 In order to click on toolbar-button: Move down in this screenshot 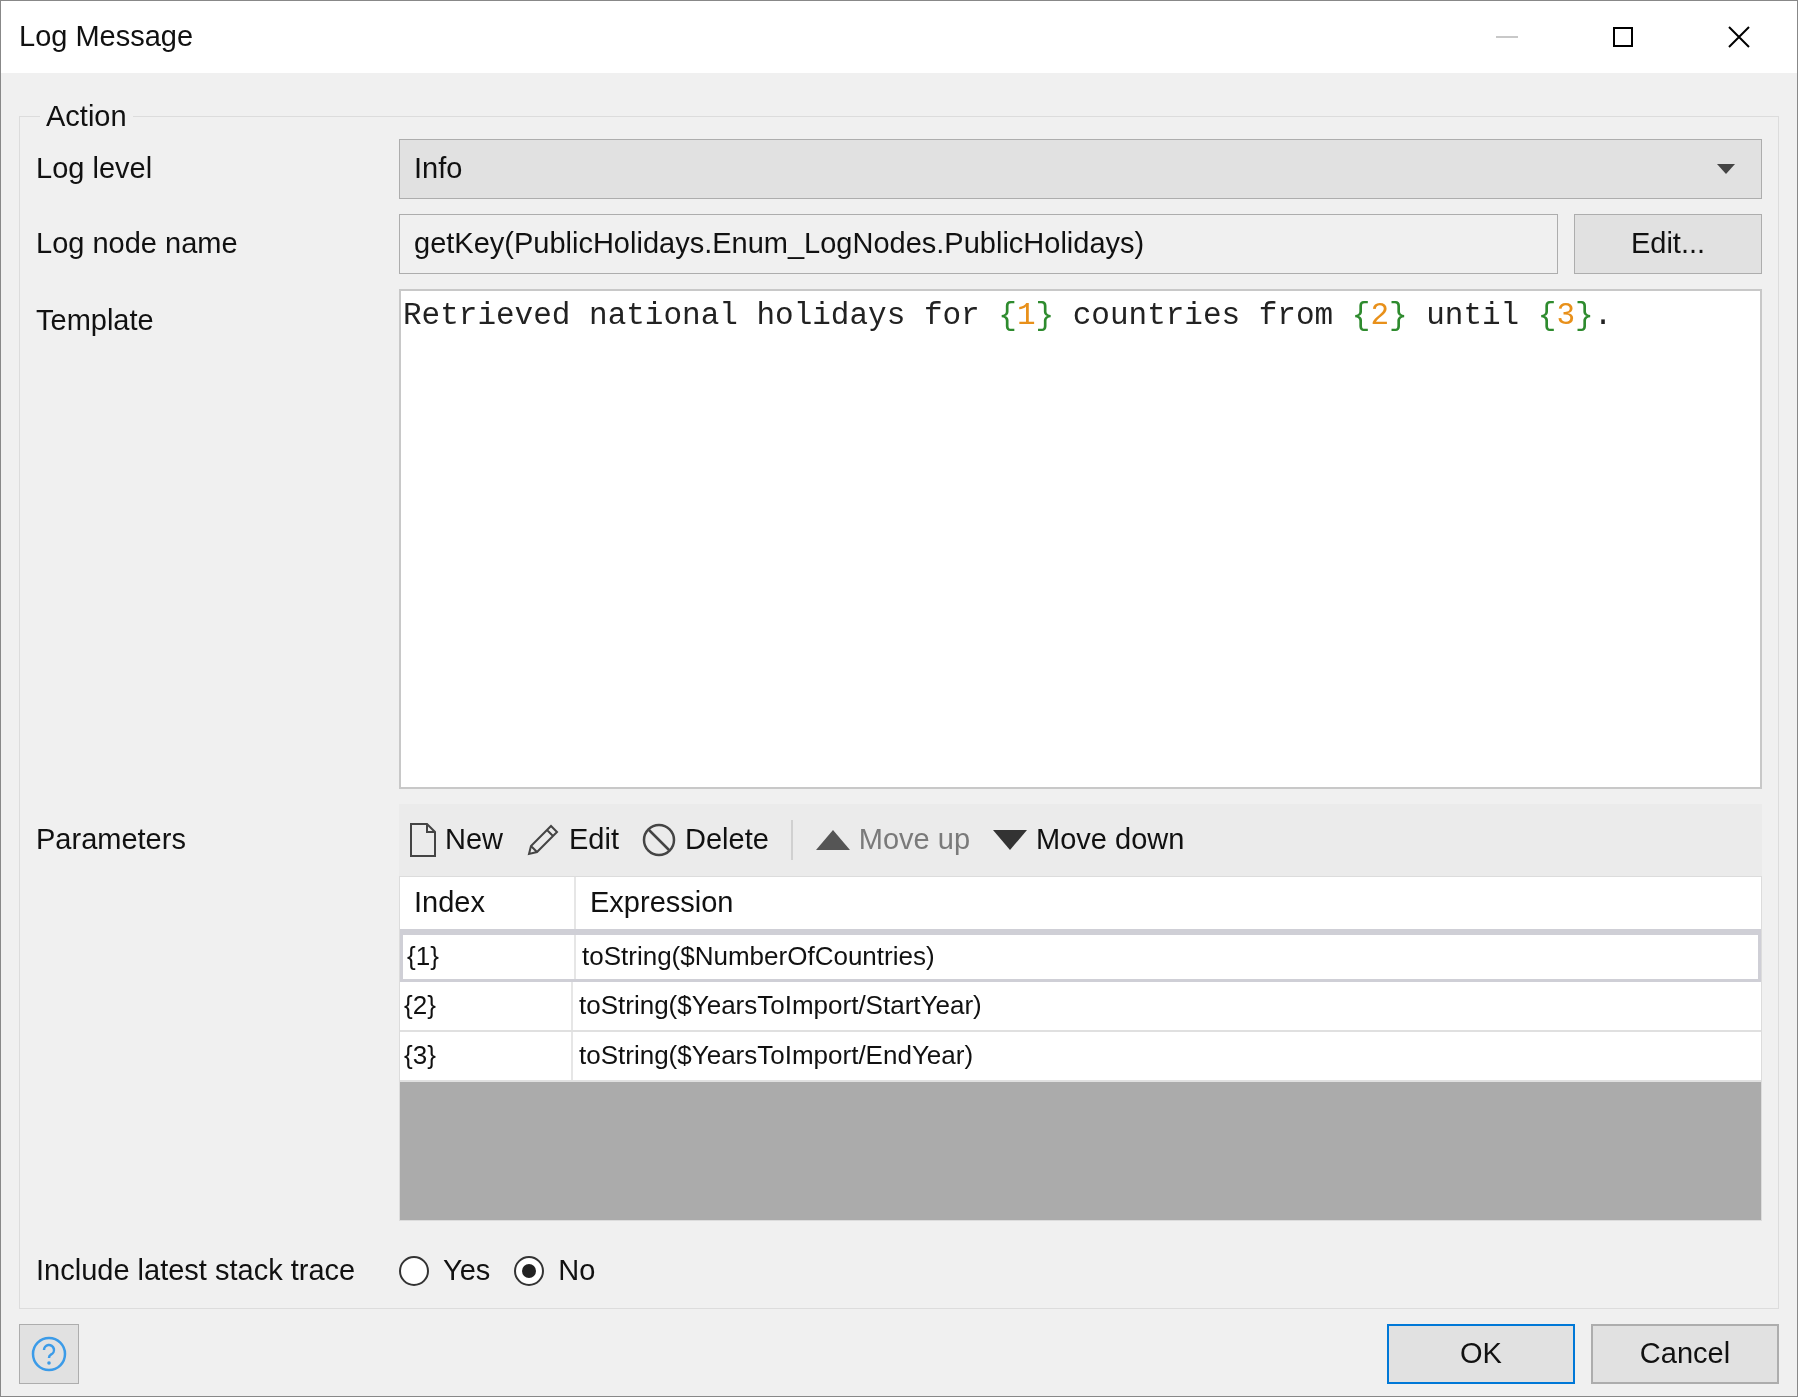, I will do `click(1088, 839)`.